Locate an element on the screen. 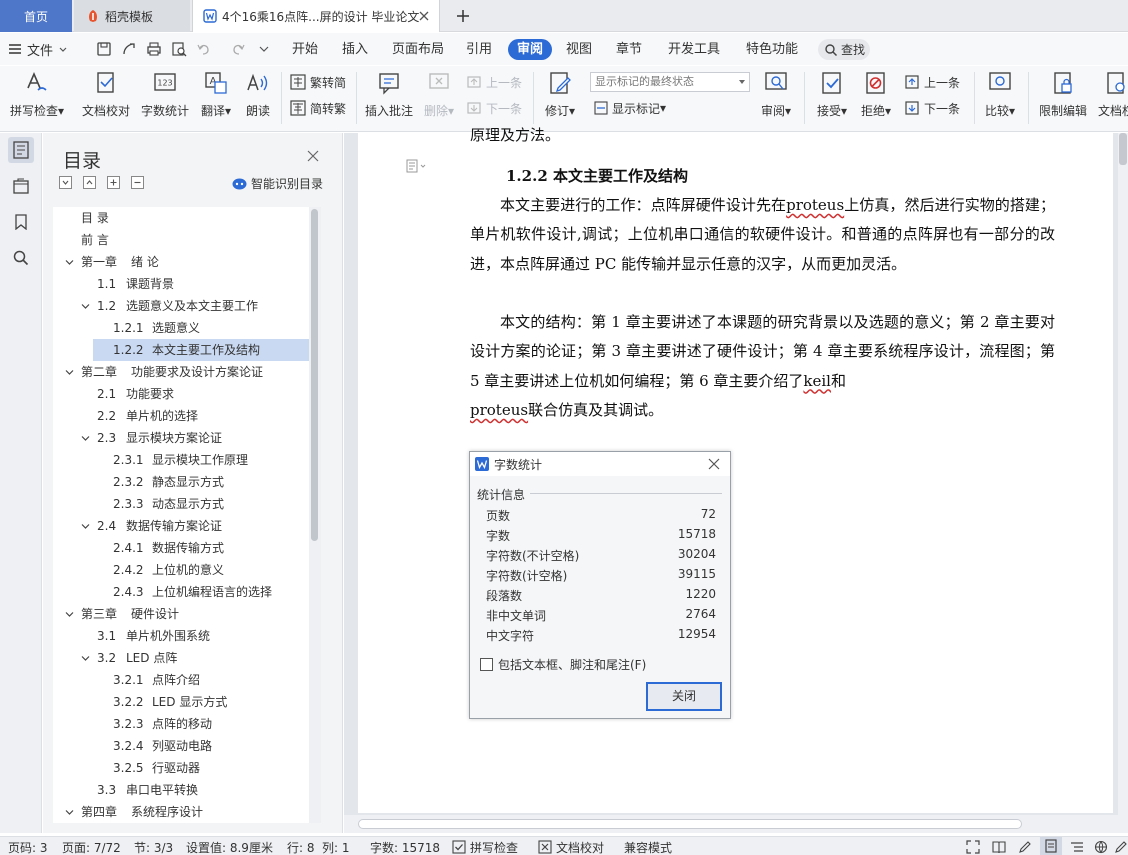 The height and width of the screenshot is (855, 1128). fullscreen-icon is located at coordinates (973, 847).